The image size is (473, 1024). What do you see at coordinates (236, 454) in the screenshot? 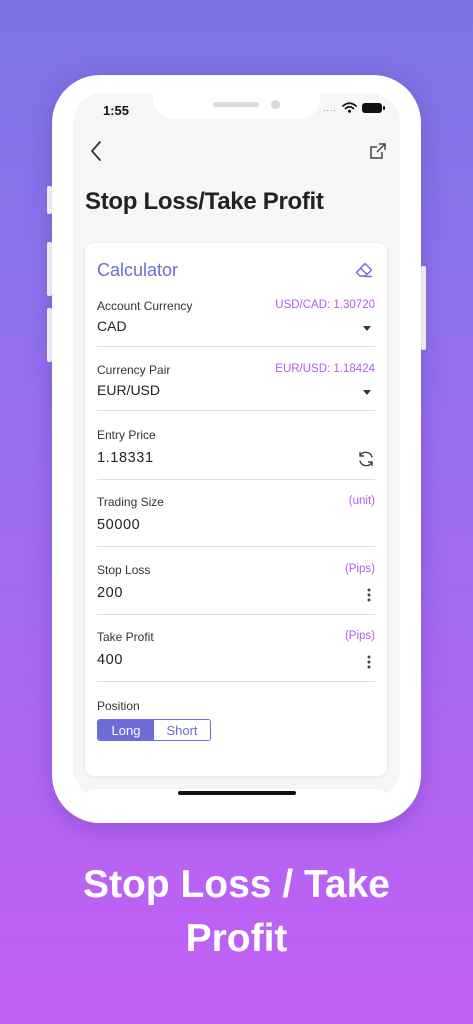
I see `entry-price-field: Entry Price 1.18331` at bounding box center [236, 454].